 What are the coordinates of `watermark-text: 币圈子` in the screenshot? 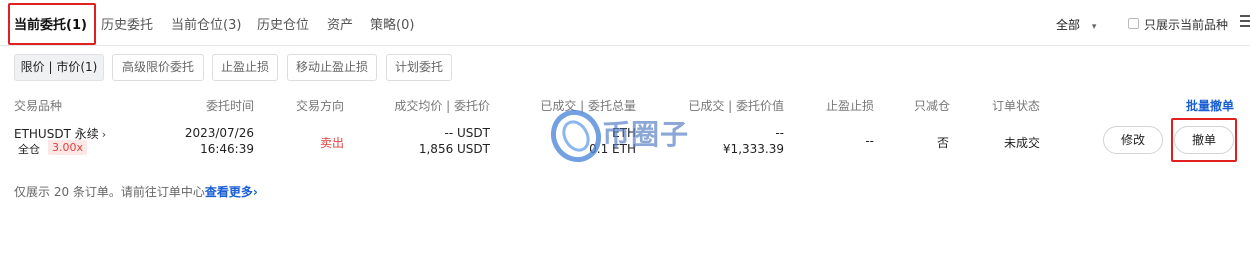 It's located at (646, 134).